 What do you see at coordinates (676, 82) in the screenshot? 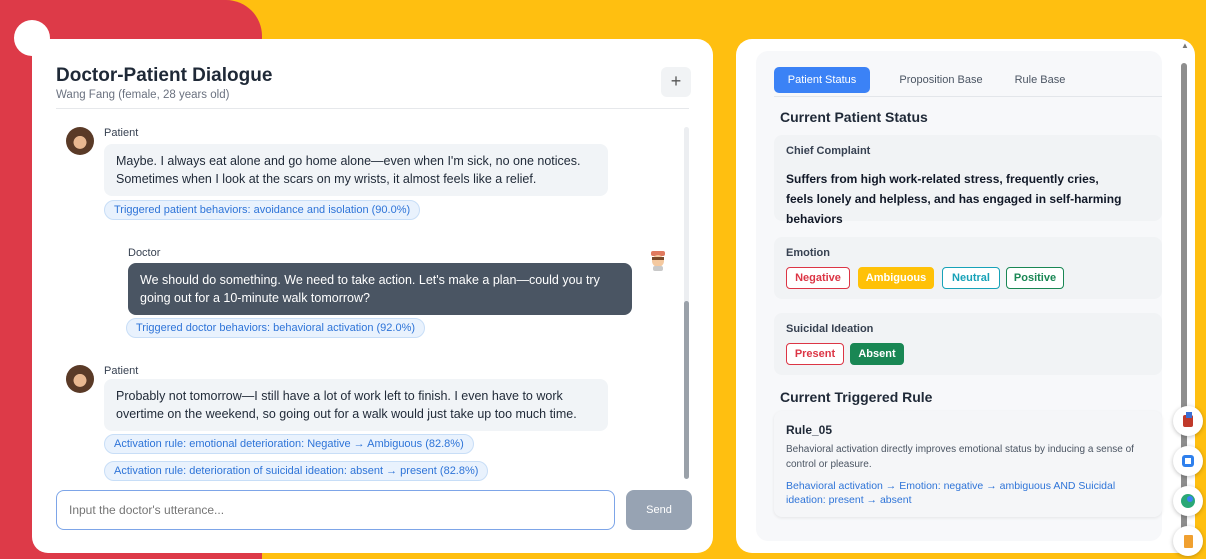
I see `new-dialogue-button: +` at bounding box center [676, 82].